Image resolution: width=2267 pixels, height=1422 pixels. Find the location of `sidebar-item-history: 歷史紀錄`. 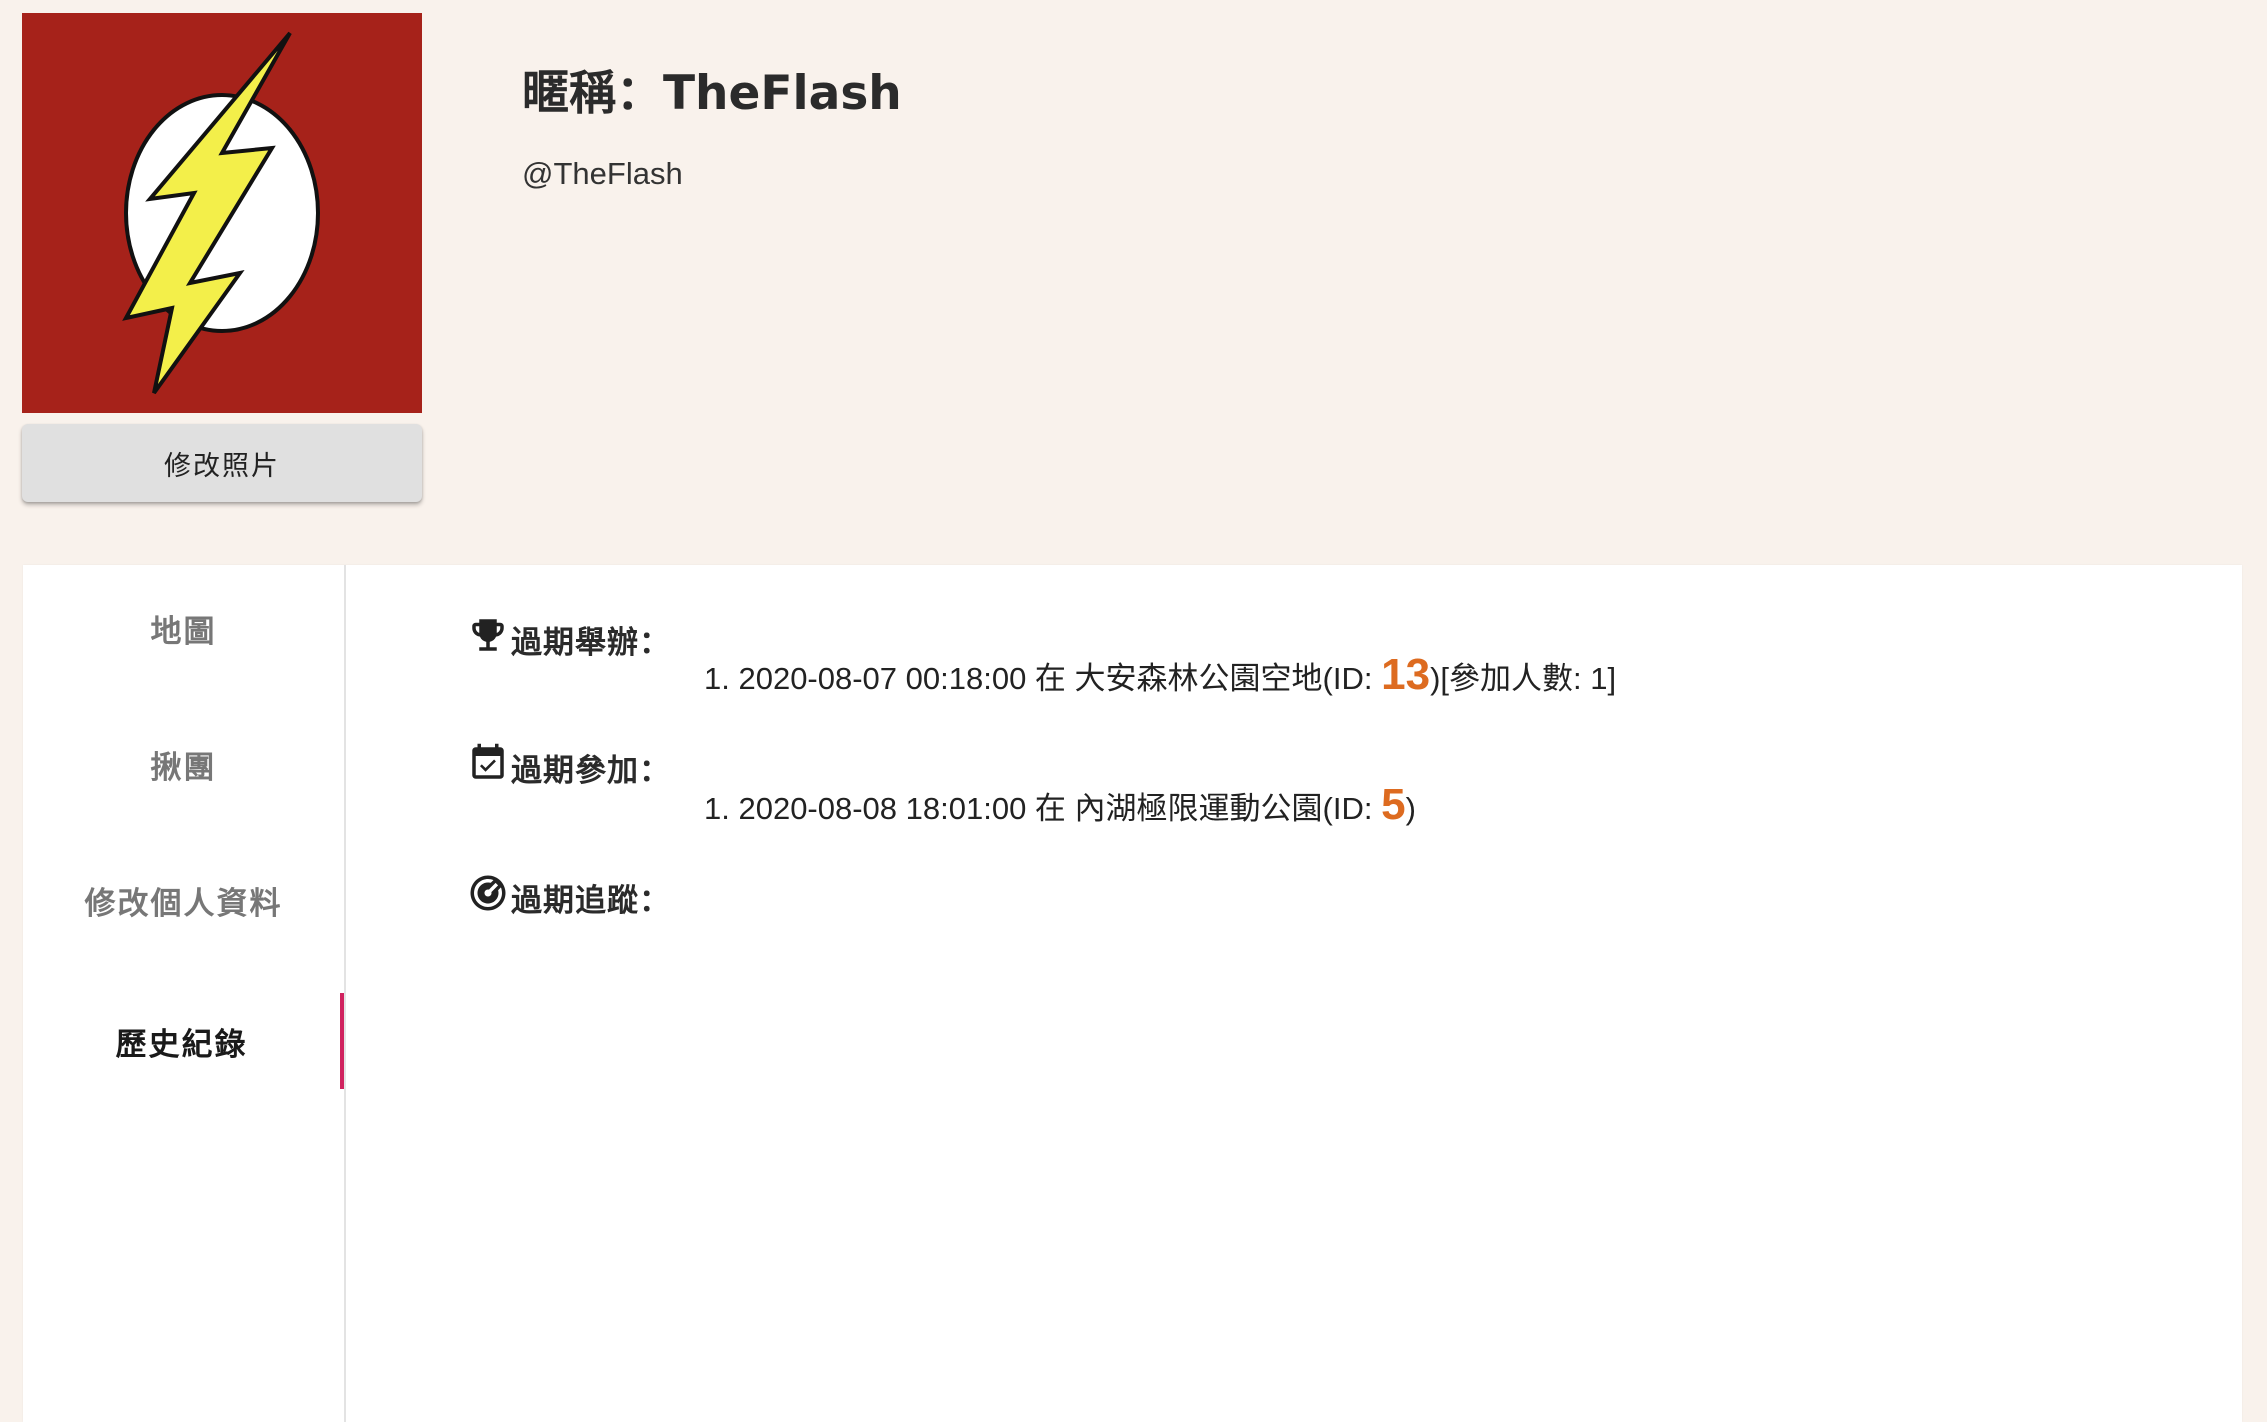

sidebar-item-history: 歷史紀錄 is located at coordinates (183, 1041).